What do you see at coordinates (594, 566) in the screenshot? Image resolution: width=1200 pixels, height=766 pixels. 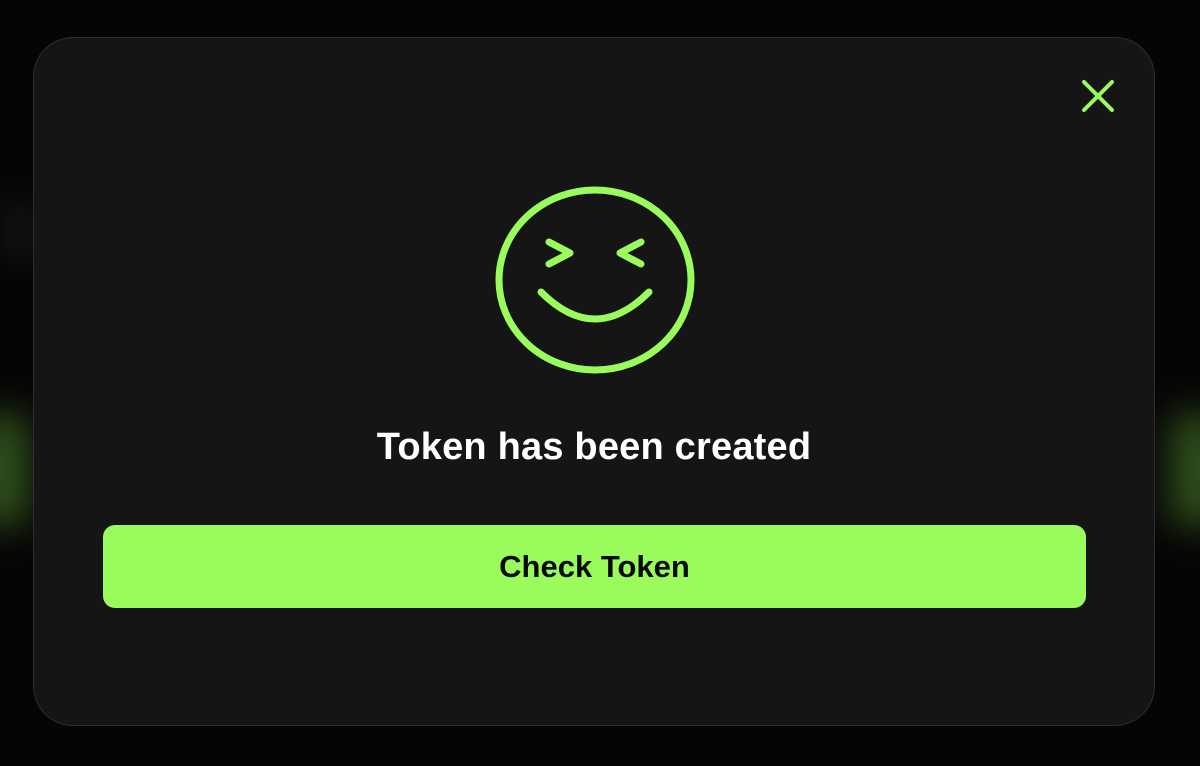 I see `check-token-button: Check Token` at bounding box center [594, 566].